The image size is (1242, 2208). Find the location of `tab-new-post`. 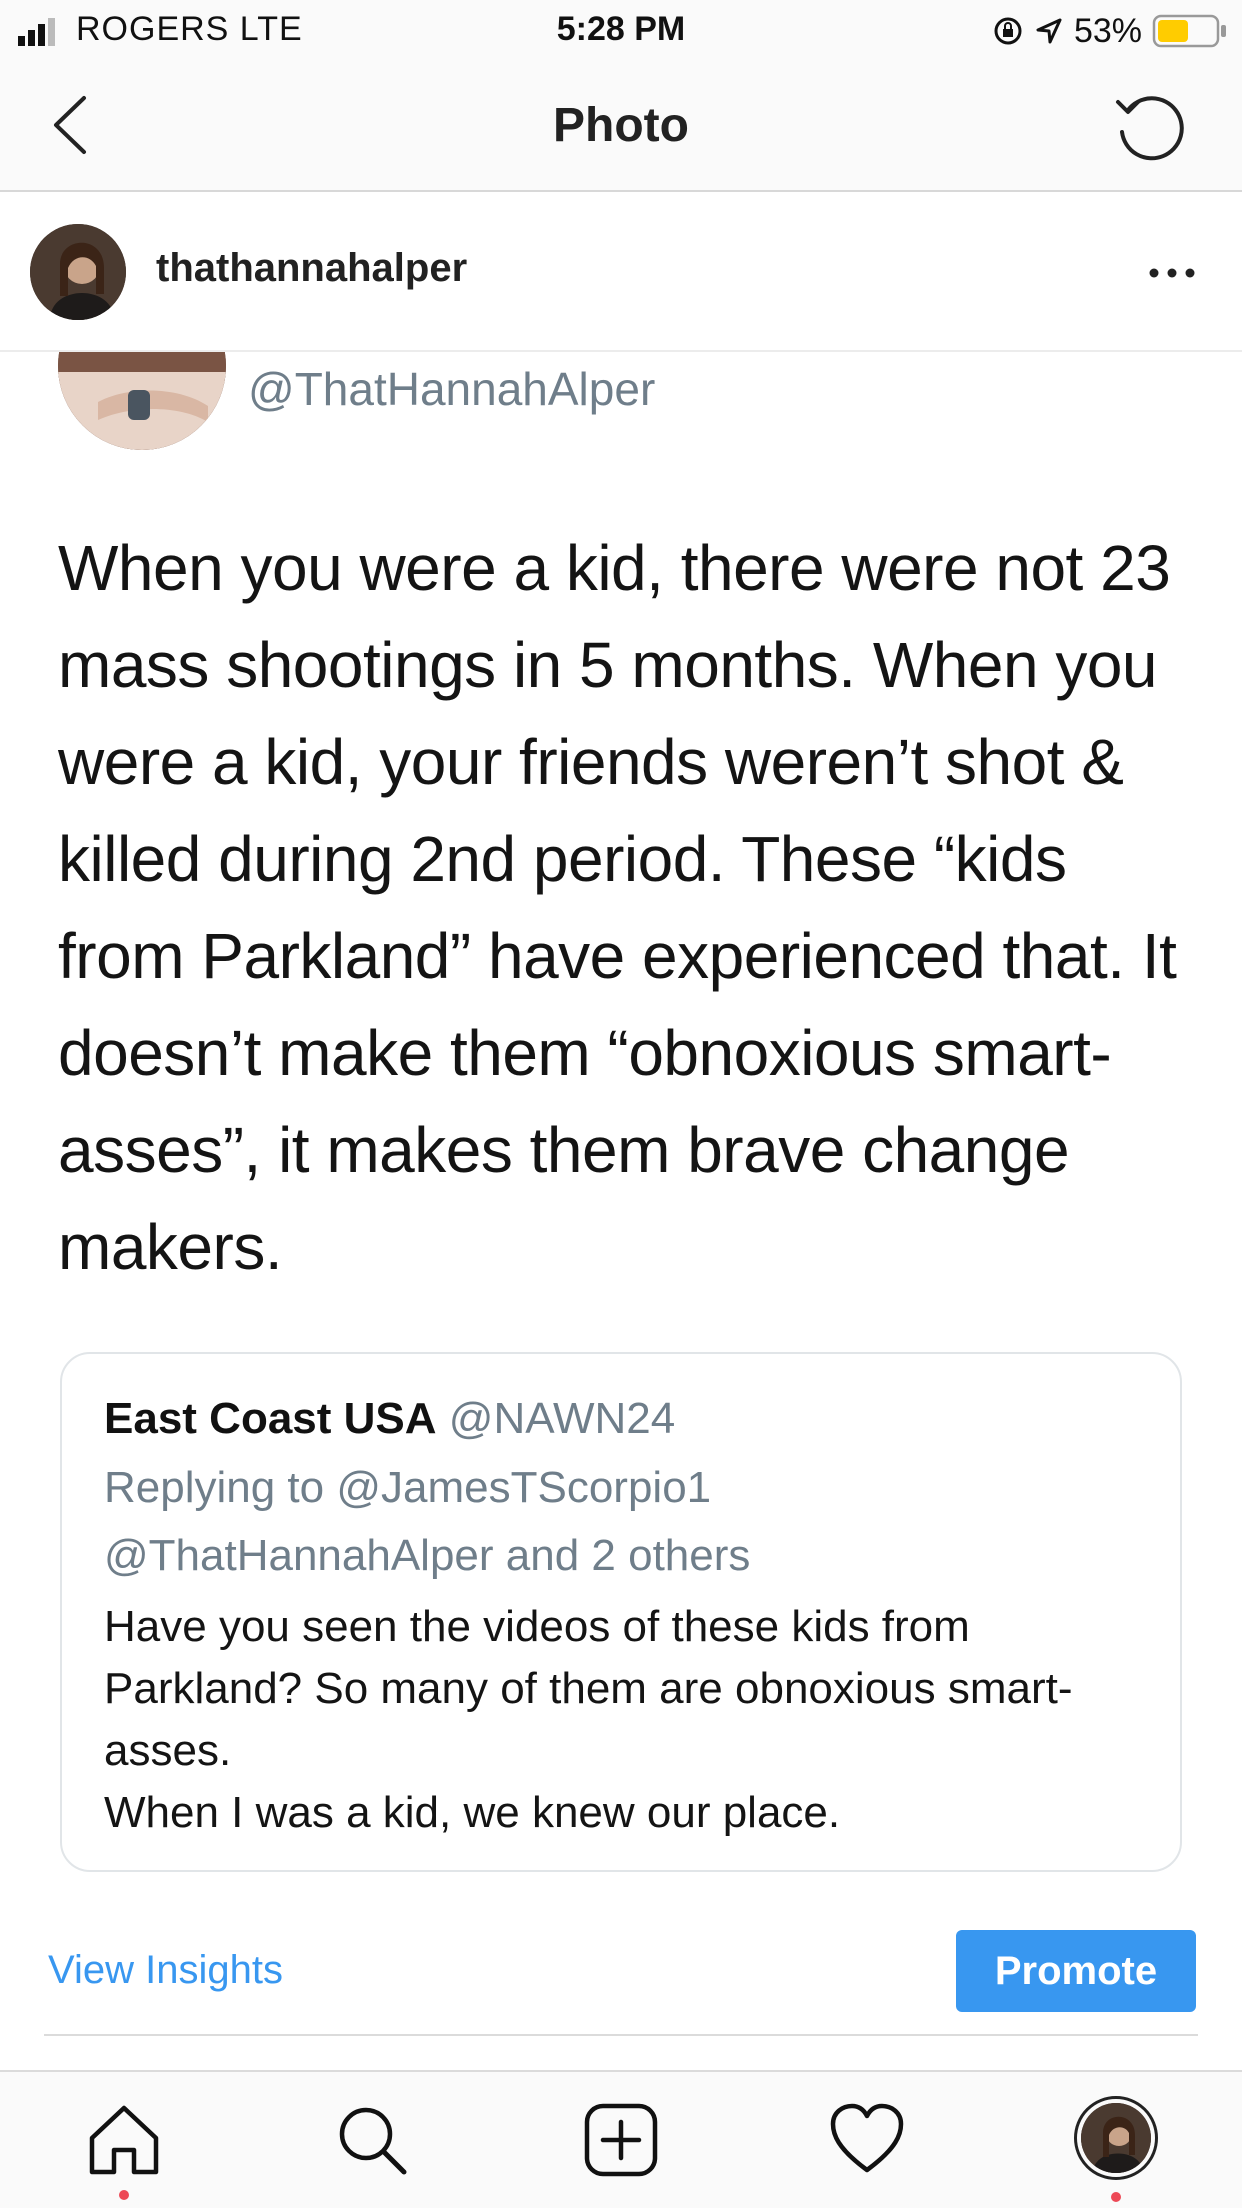

tab-new-post is located at coordinates (621, 2140).